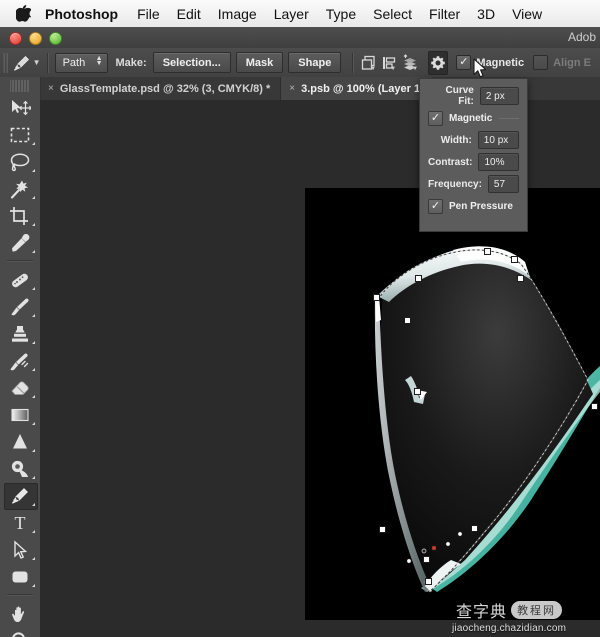  I want to click on minimize-button, so click(35, 38).